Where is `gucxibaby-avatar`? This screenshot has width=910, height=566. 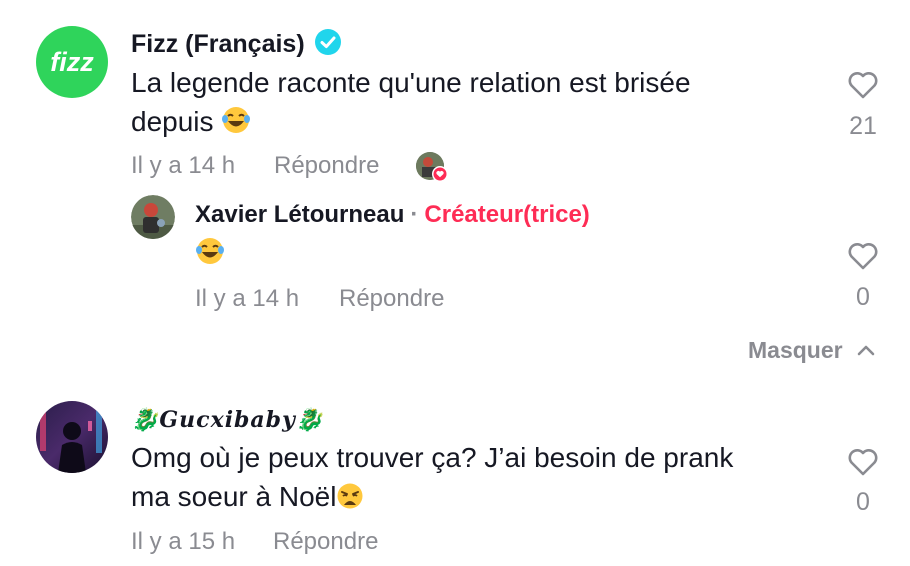
gucxibaby-avatar is located at coordinates (72, 437).